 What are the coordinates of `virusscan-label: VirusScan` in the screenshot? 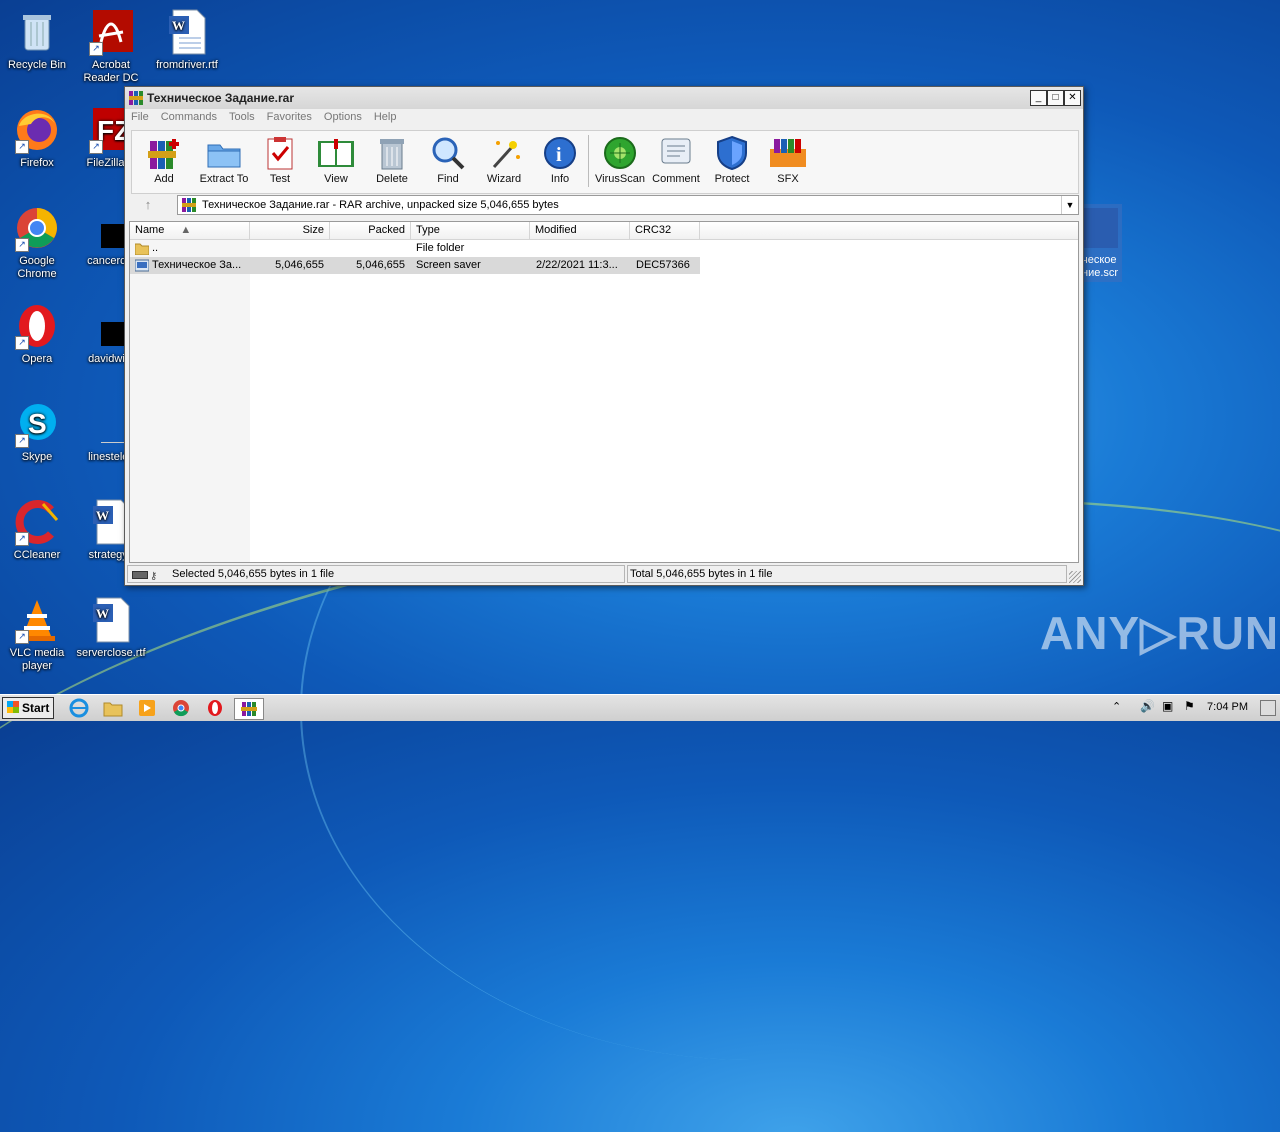 It's located at (620, 179).